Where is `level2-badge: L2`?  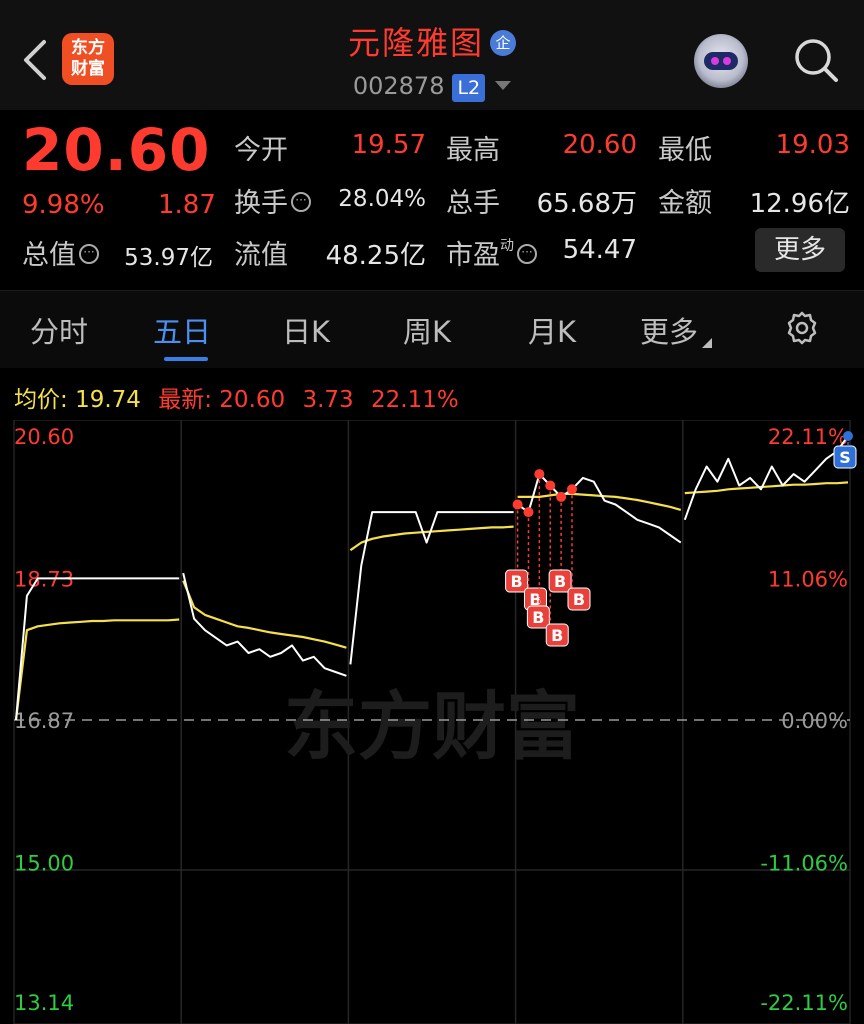
level2-badge: L2 is located at coordinates (469, 88).